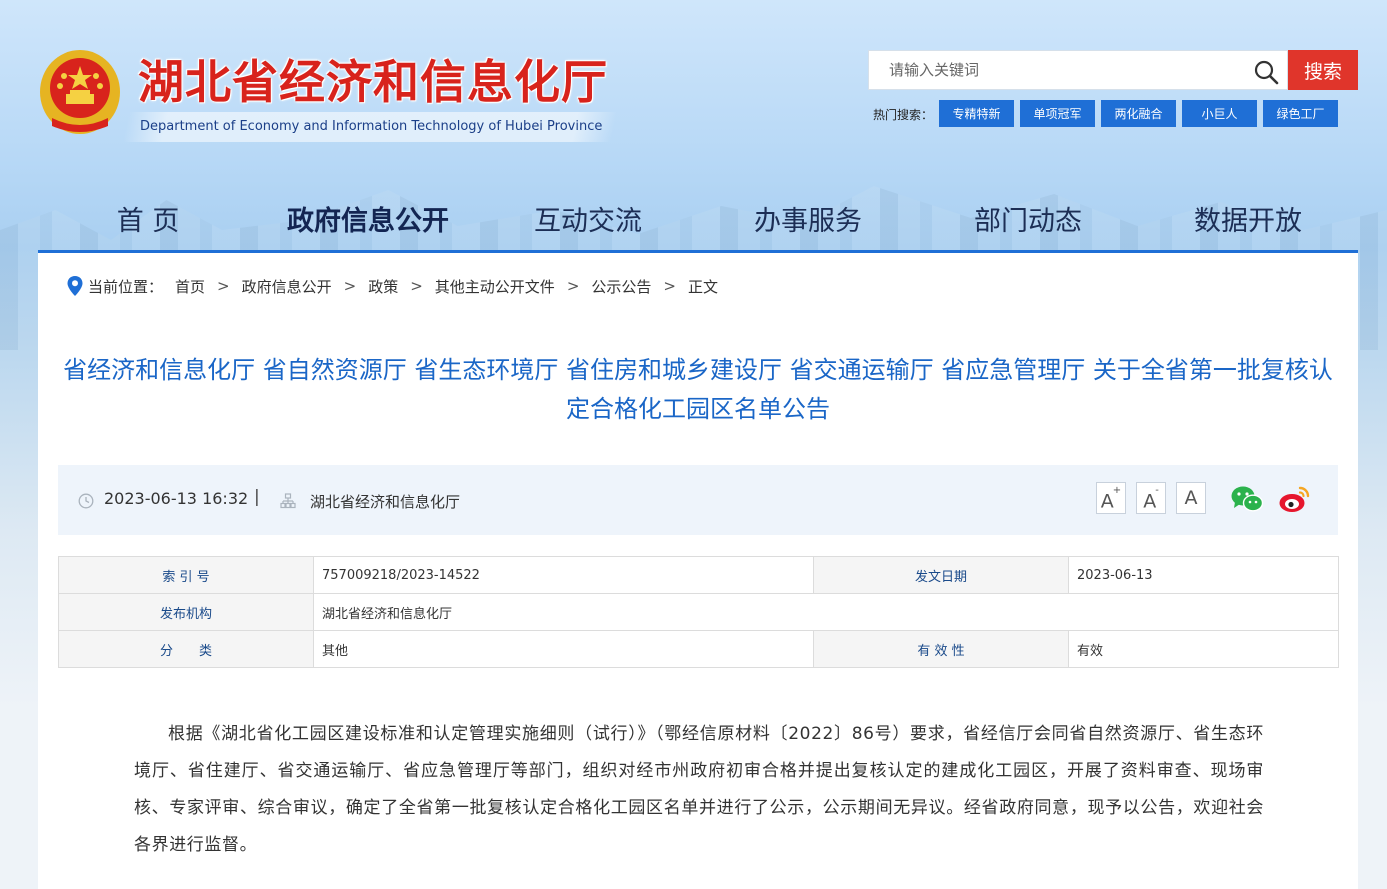 The width and height of the screenshot is (1387, 889). I want to click on hot-tag-integration: 两化融合, so click(1138, 113).